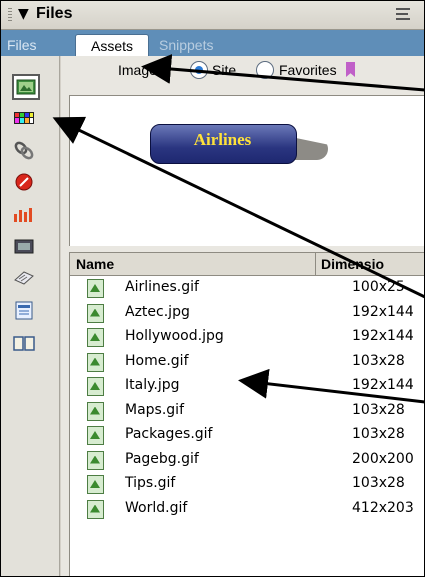 The width and height of the screenshot is (425, 577). I want to click on file-dimensions: 412x203, so click(383, 507).